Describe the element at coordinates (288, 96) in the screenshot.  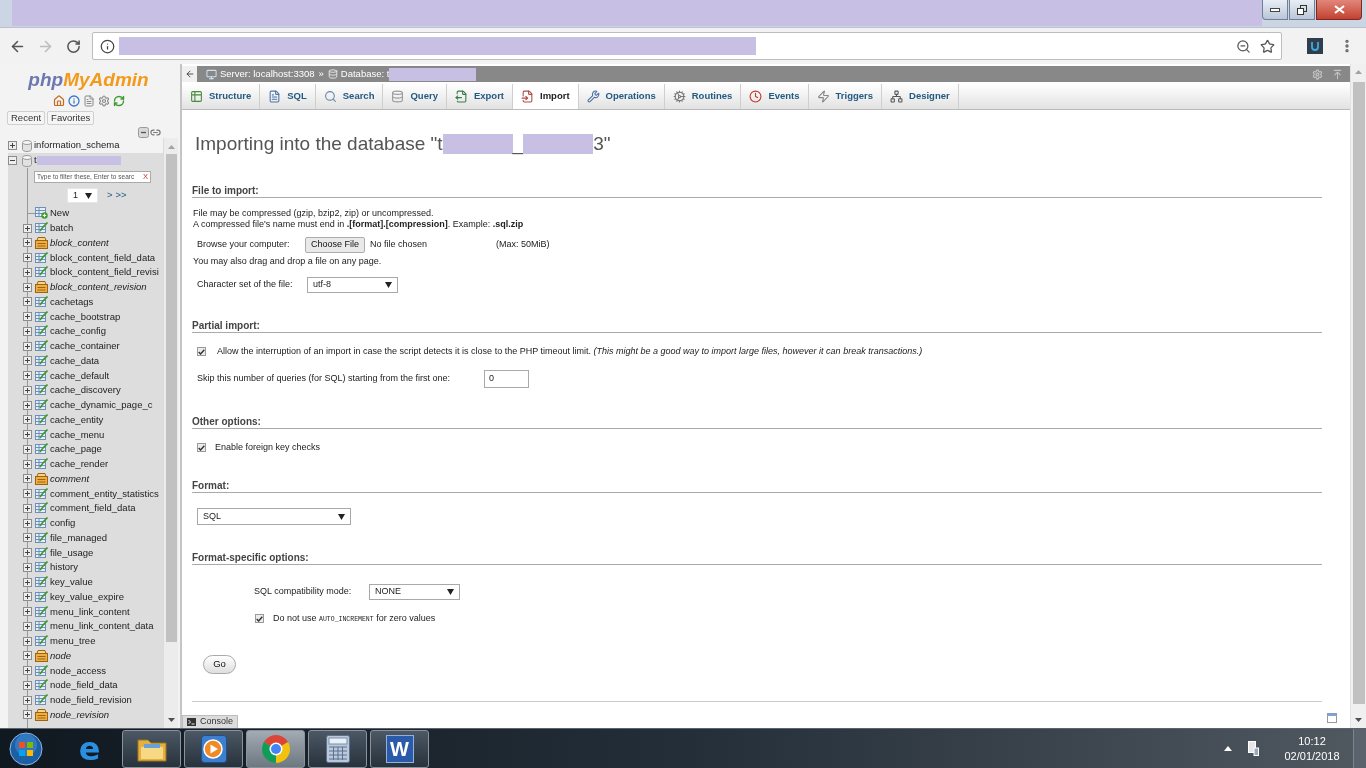
I see `tab: SQL` at that location.